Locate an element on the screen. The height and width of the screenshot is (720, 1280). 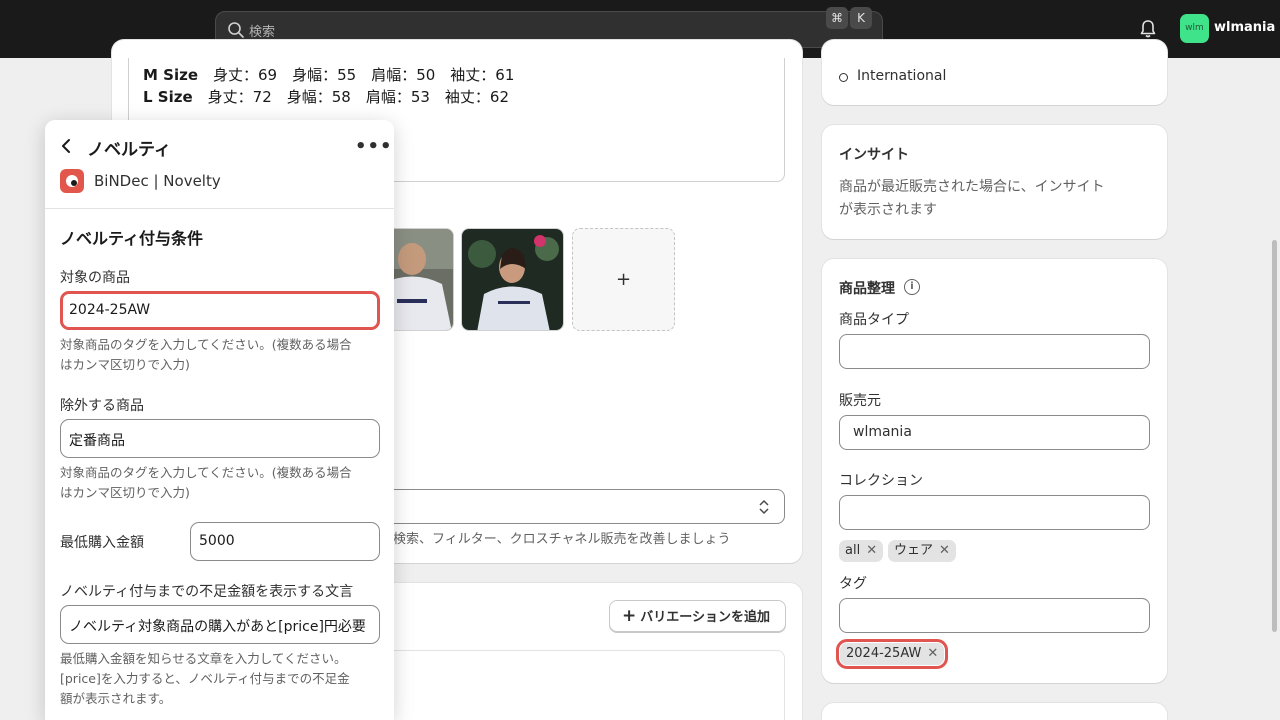
vendor-label: 販売元 is located at coordinates (860, 401).